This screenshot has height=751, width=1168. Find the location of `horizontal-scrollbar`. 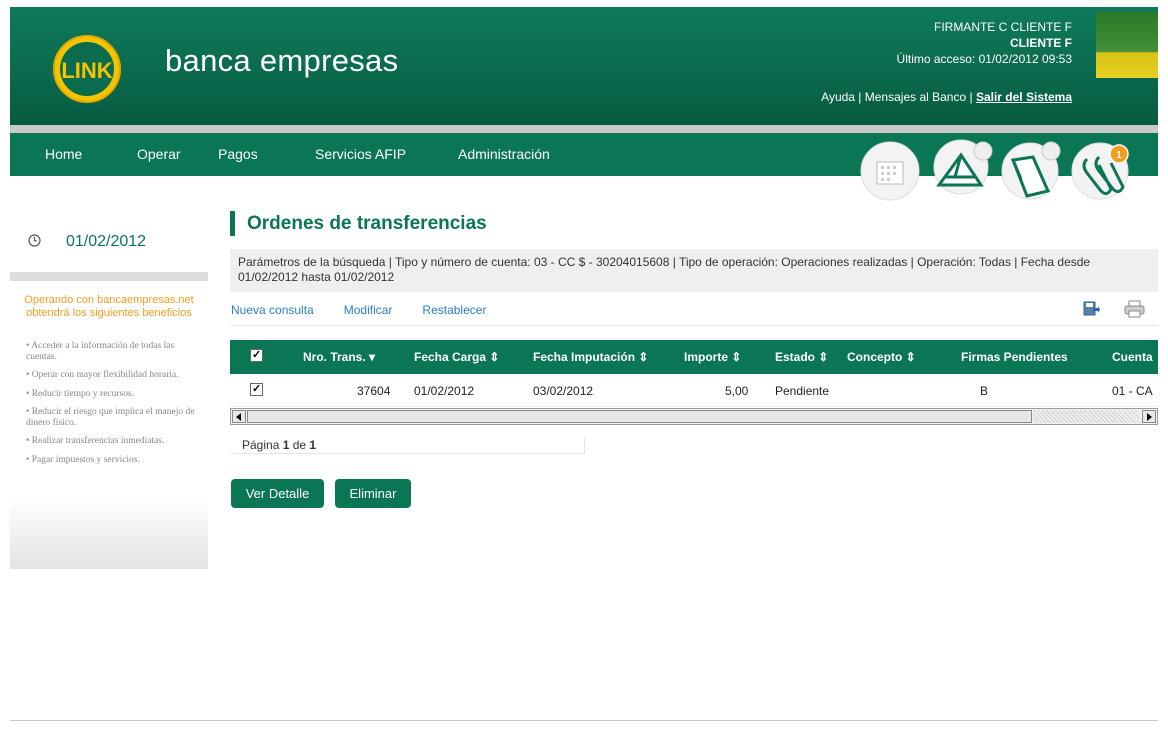

horizontal-scrollbar is located at coordinates (694, 416).